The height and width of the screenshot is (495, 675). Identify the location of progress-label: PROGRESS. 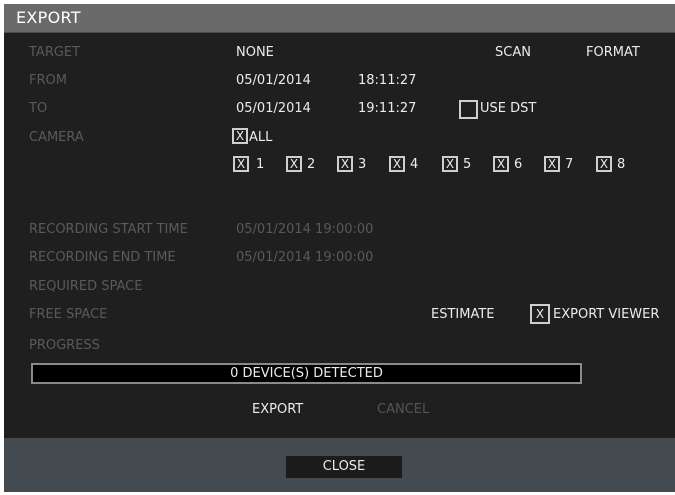
(64, 345).